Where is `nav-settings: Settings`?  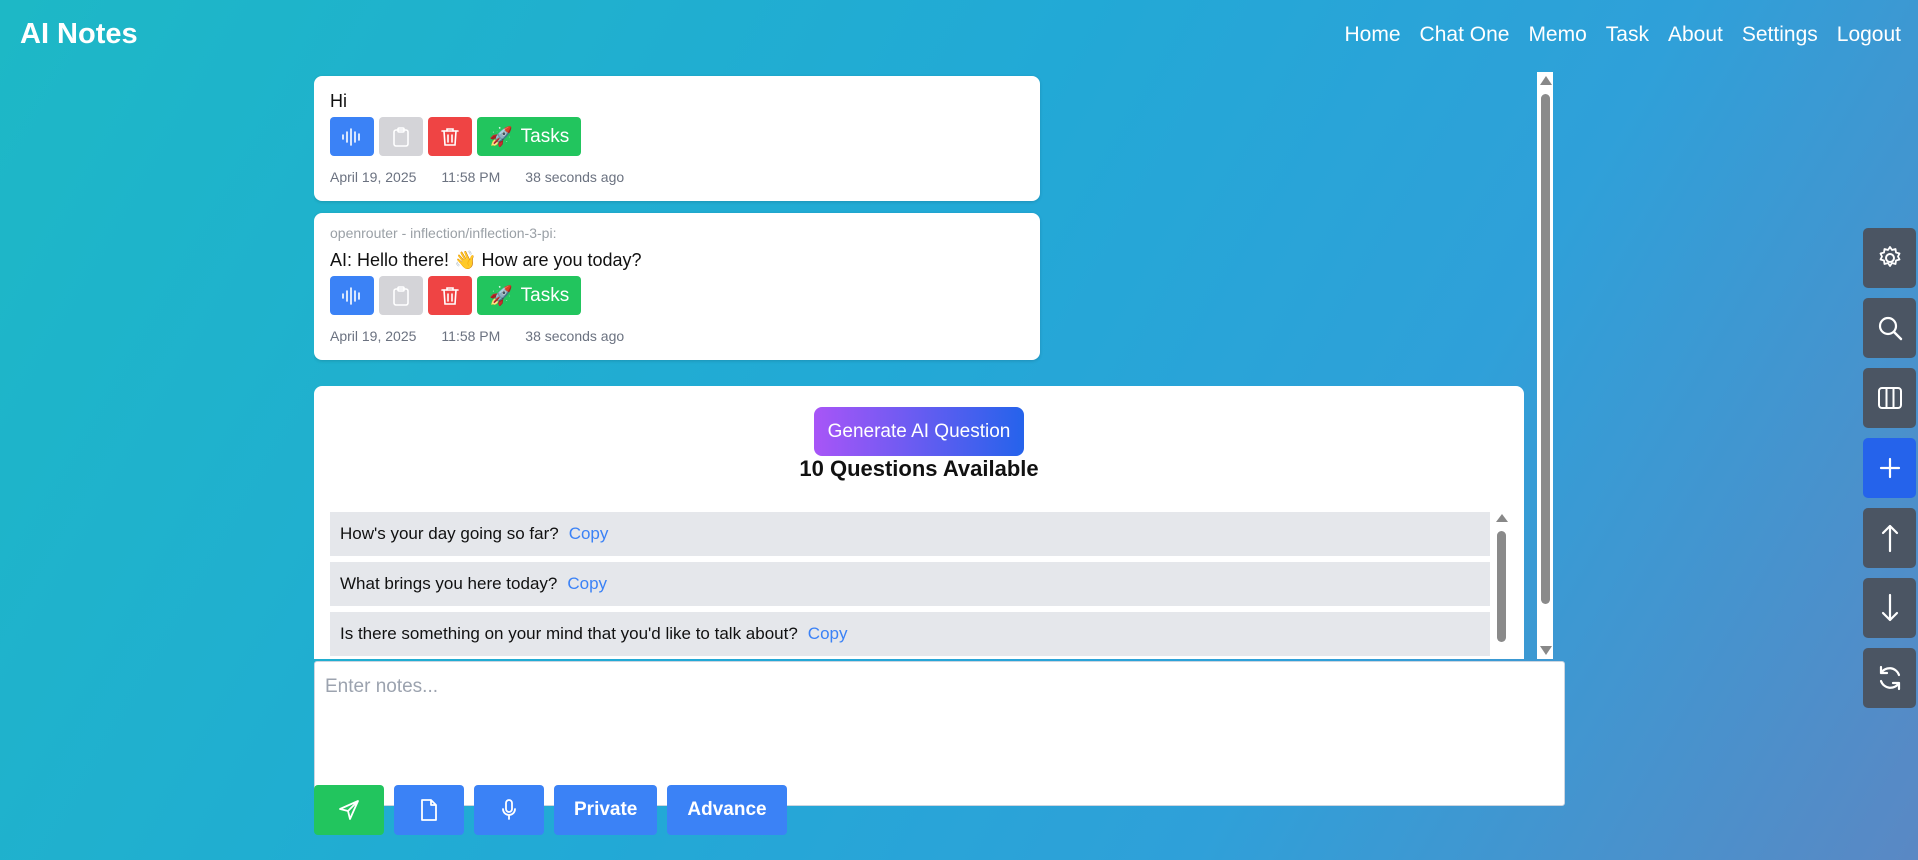 nav-settings: Settings is located at coordinates (1780, 35).